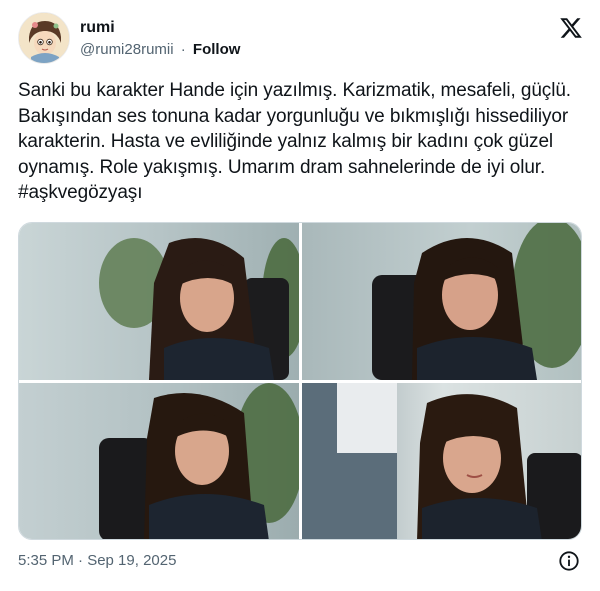  Describe the element at coordinates (217, 49) in the screenshot. I see `follow-button: Follow` at that location.